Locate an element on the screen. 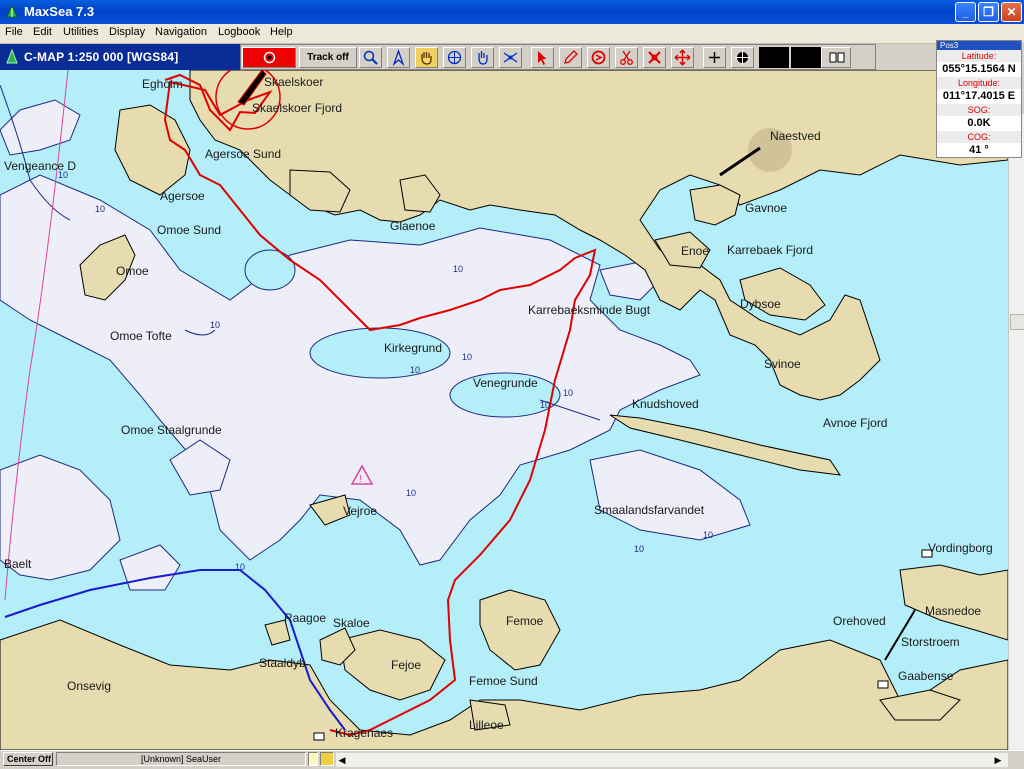 Image resolution: width=1024 pixels, height=769 pixels. erase-icon is located at coordinates (654, 57).